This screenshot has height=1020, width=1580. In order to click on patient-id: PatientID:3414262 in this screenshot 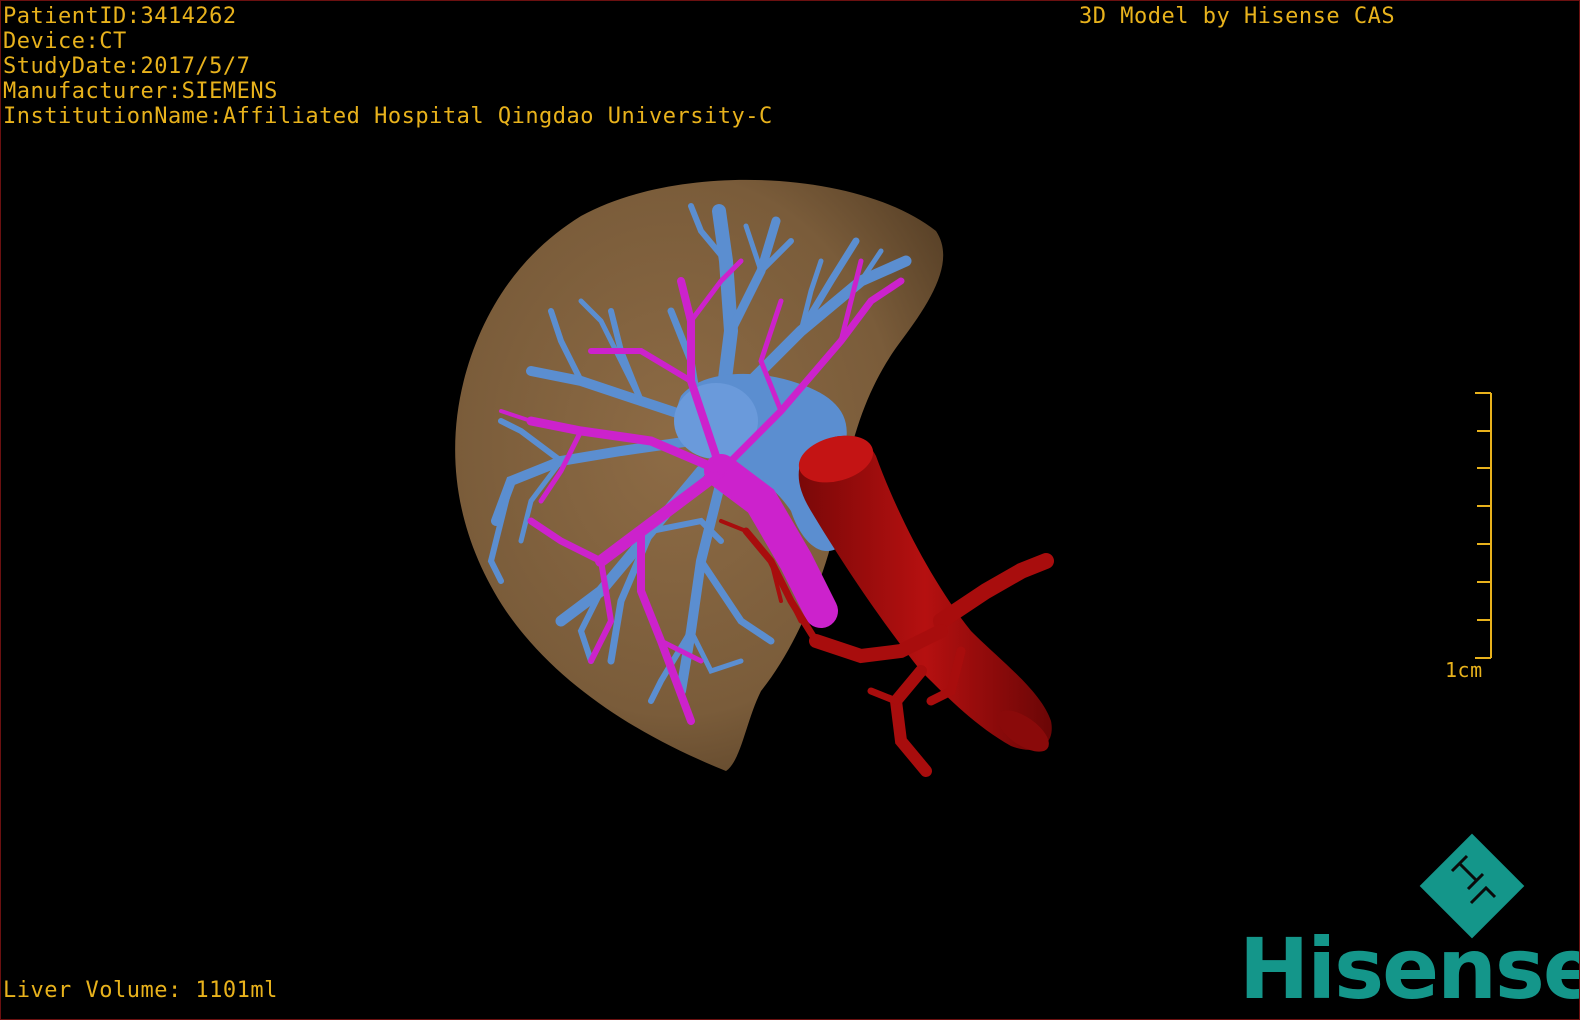, I will do `click(120, 16)`.